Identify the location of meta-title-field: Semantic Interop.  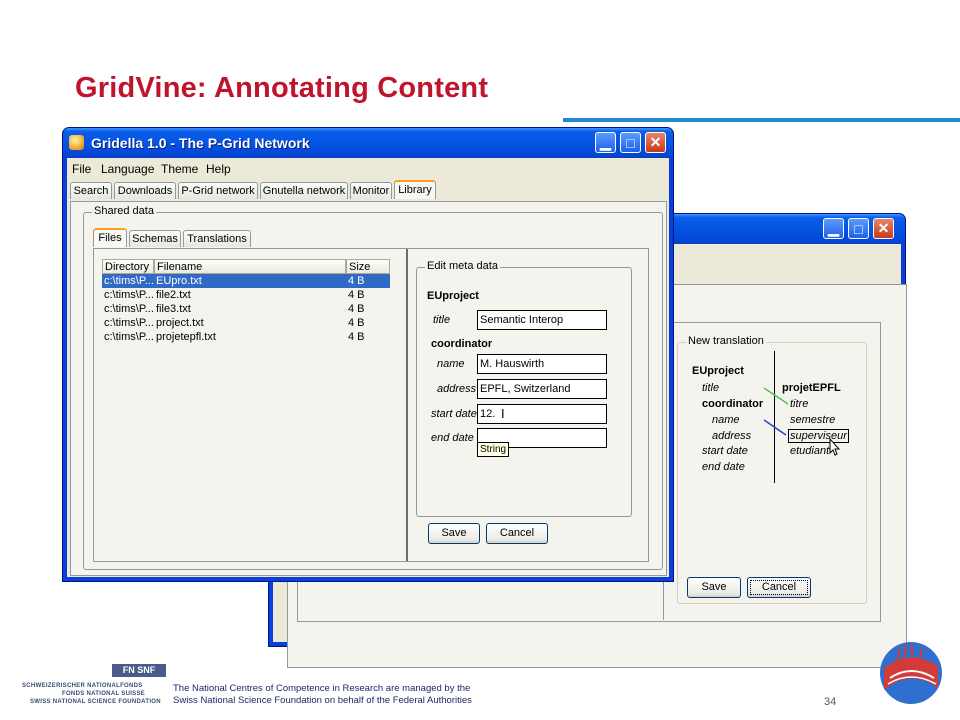
(542, 320).